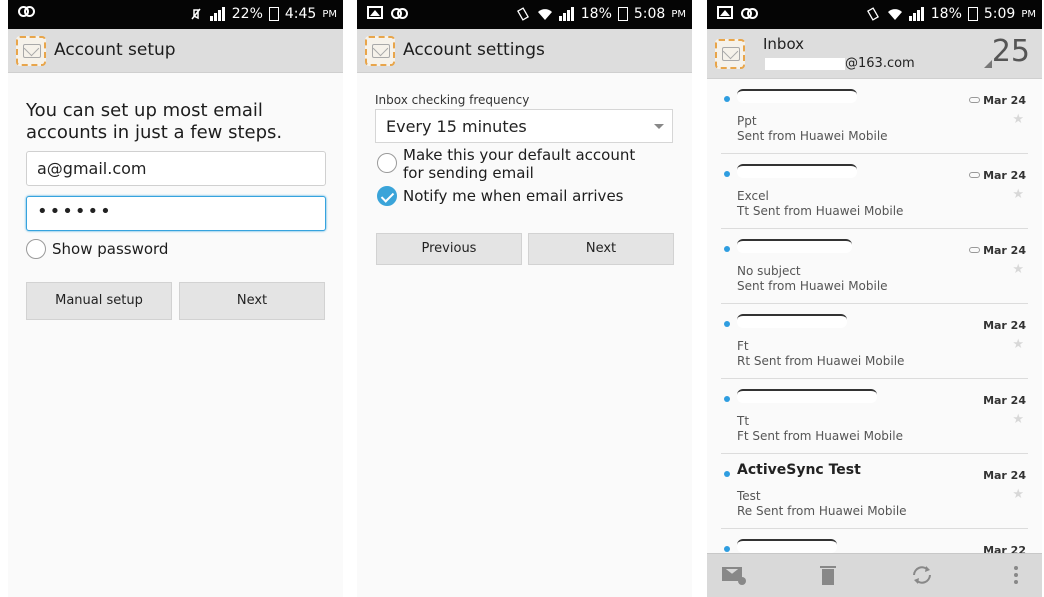 The image size is (1044, 597). Describe the element at coordinates (175, 14) in the screenshot. I see `status-bar: 22% 4:45 PM` at that location.